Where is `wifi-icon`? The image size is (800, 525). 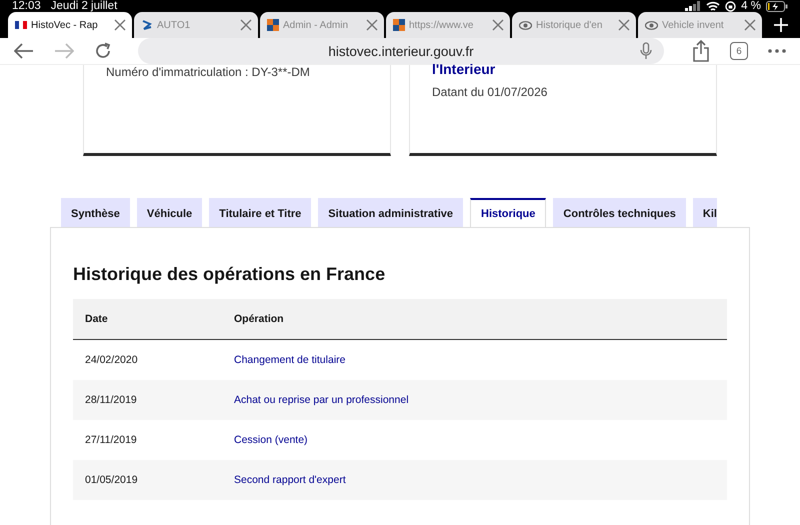 wifi-icon is located at coordinates (713, 6).